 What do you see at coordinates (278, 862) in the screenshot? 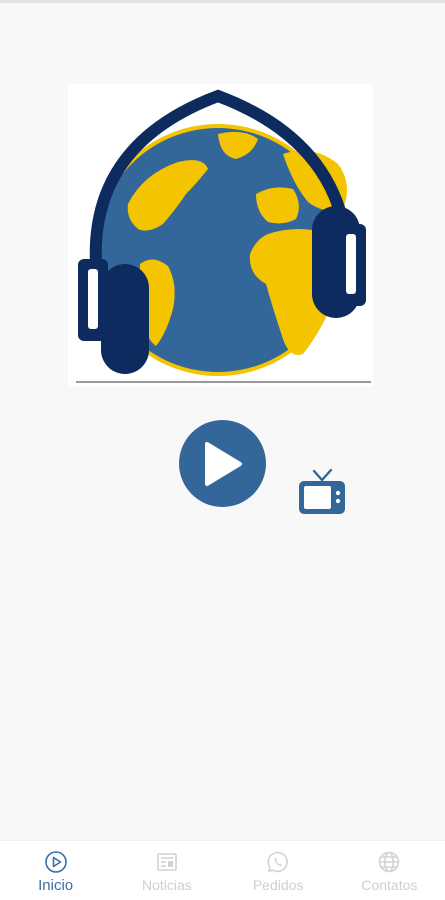
I see `whatsapp-icon` at bounding box center [278, 862].